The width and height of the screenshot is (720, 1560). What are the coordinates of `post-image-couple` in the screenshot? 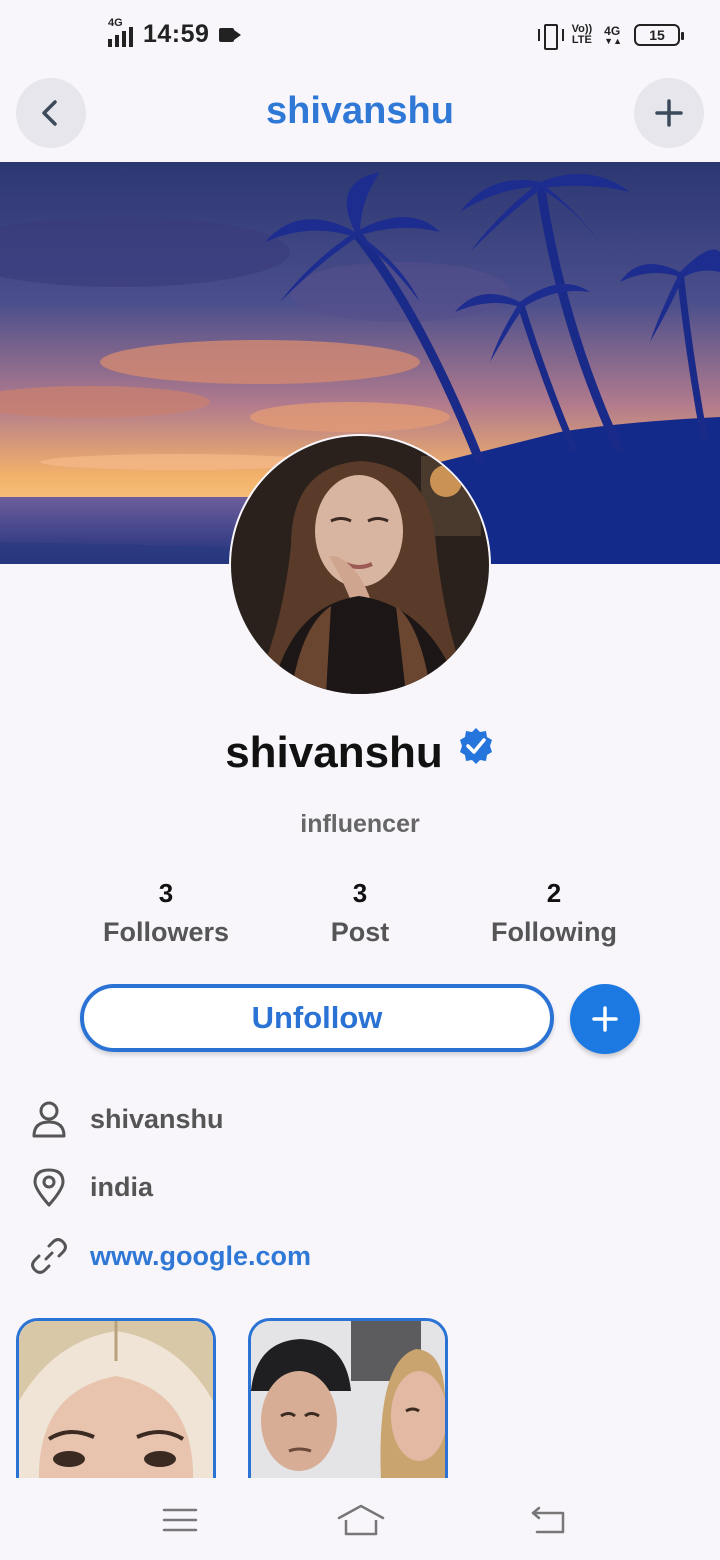 It's located at (348, 1399).